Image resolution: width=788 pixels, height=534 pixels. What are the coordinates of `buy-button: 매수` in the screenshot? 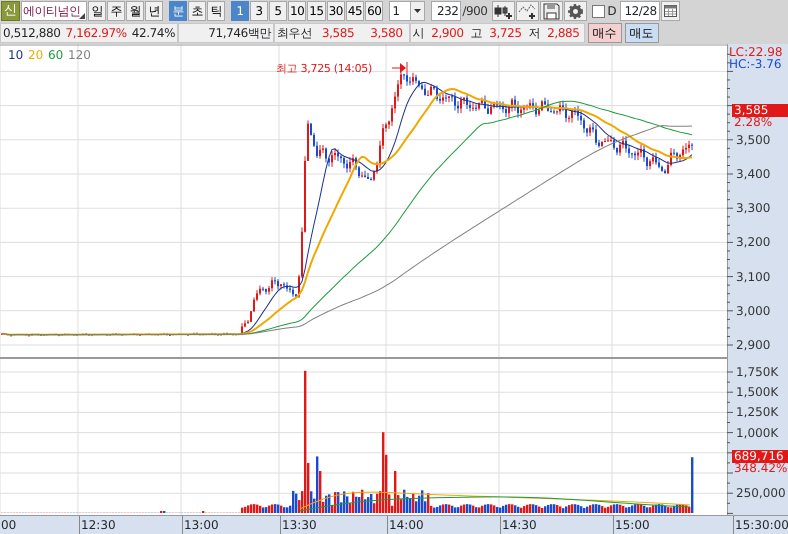 It's located at (605, 33).